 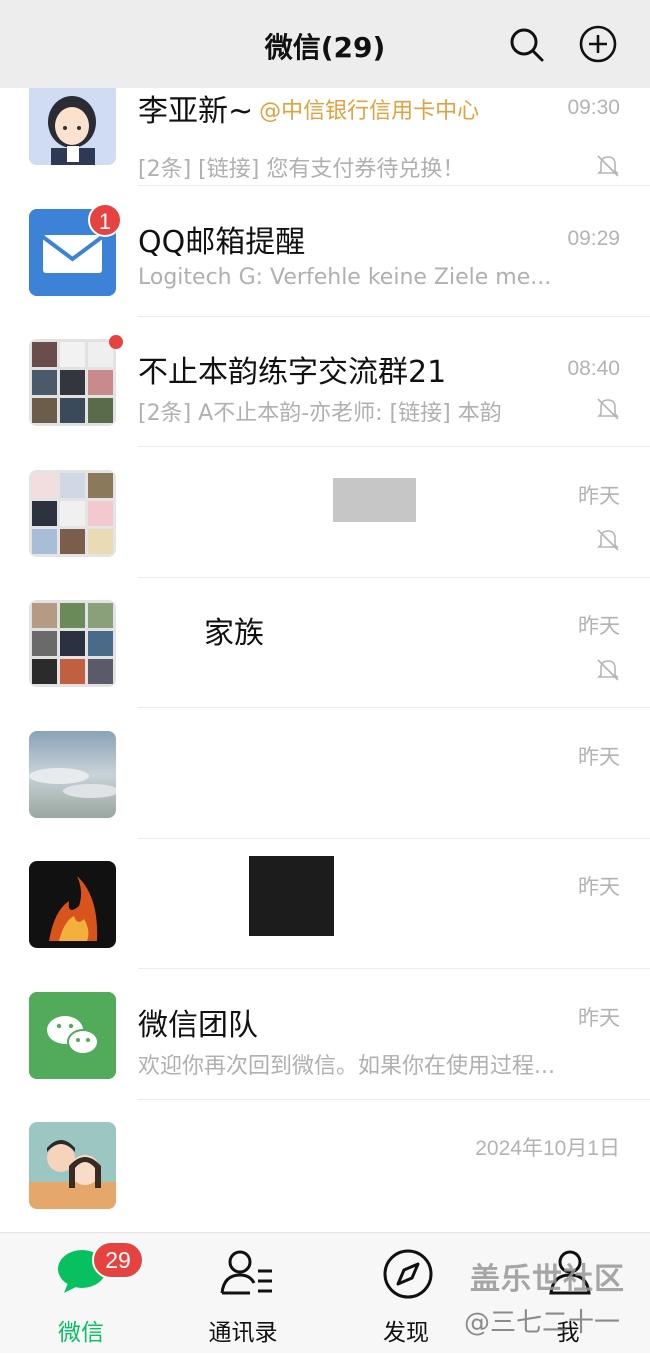 What do you see at coordinates (292, 372) in the screenshot?
I see `chat-name: 不止本韵练字交流群21` at bounding box center [292, 372].